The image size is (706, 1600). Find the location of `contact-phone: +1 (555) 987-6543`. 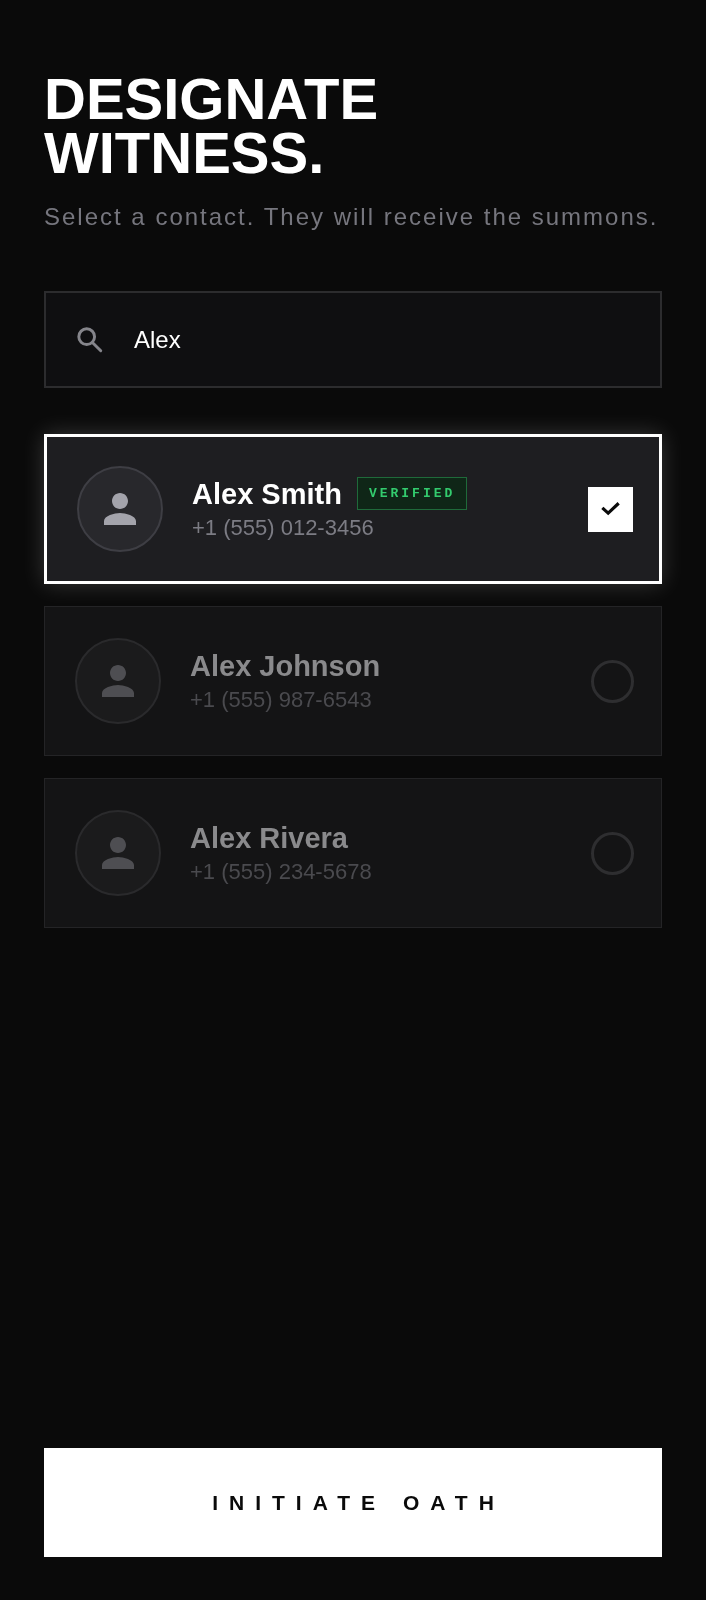

contact-phone: +1 (555) 987-6543 is located at coordinates (281, 699).